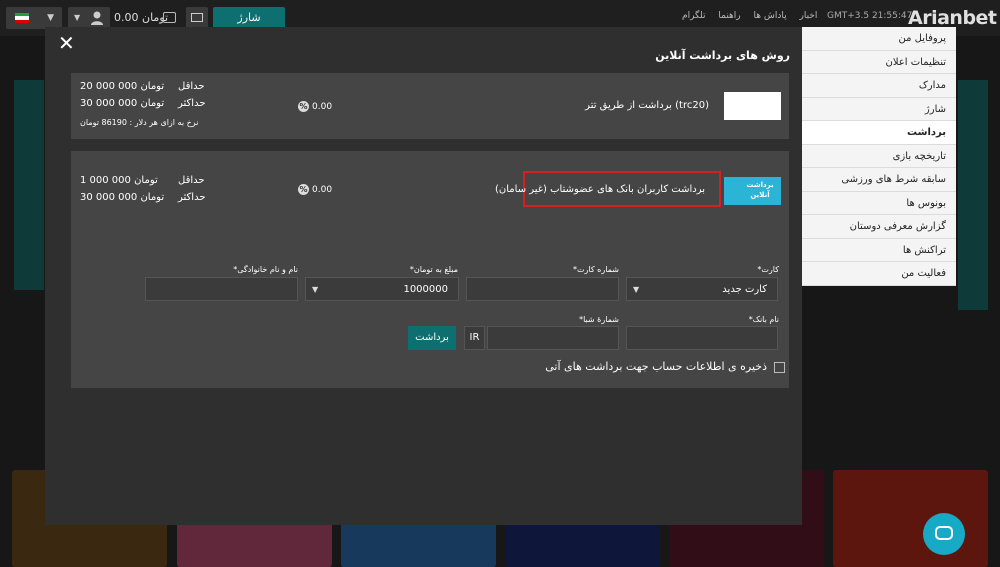 The width and height of the screenshot is (1000, 567). Describe the element at coordinates (553, 338) in the screenshot. I see `sheba-input` at that location.